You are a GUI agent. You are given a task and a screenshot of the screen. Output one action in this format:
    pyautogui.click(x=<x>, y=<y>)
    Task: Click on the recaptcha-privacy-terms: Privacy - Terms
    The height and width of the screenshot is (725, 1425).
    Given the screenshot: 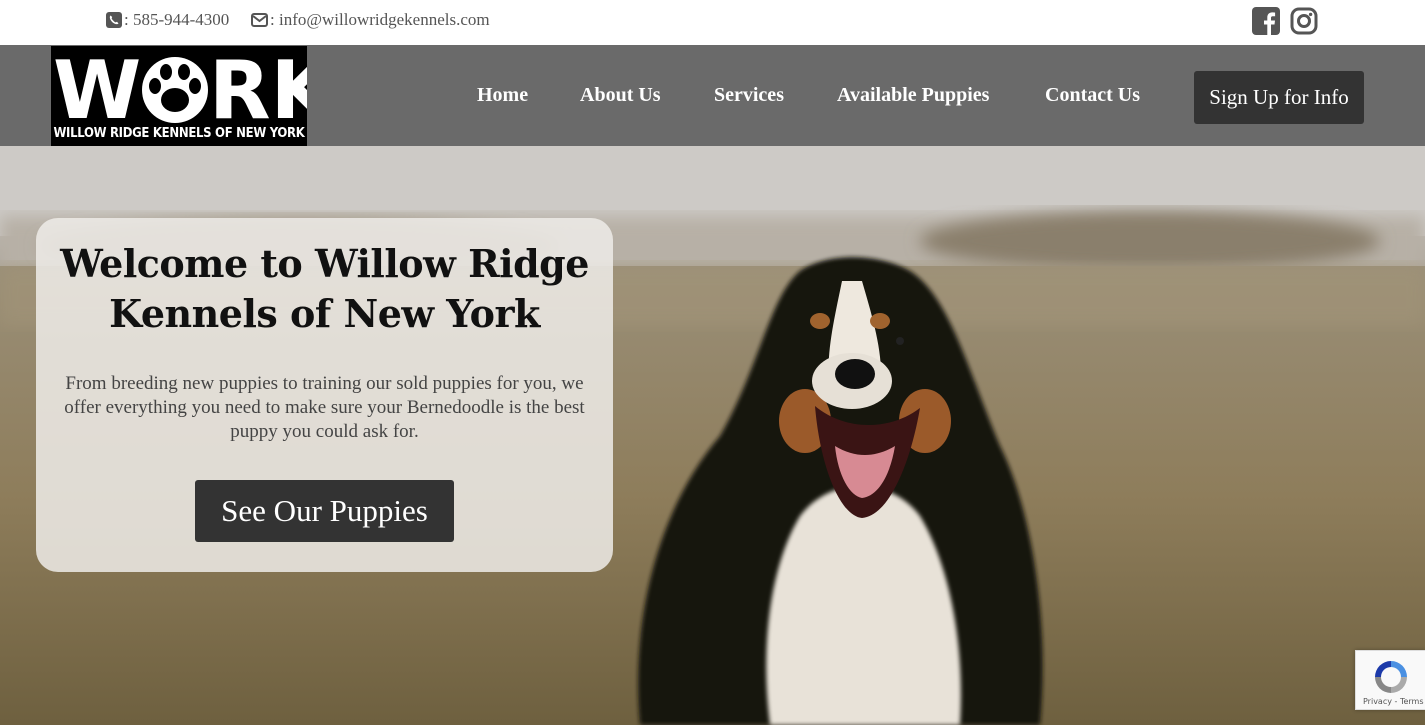 What is the action you would take?
    pyautogui.click(x=1393, y=701)
    